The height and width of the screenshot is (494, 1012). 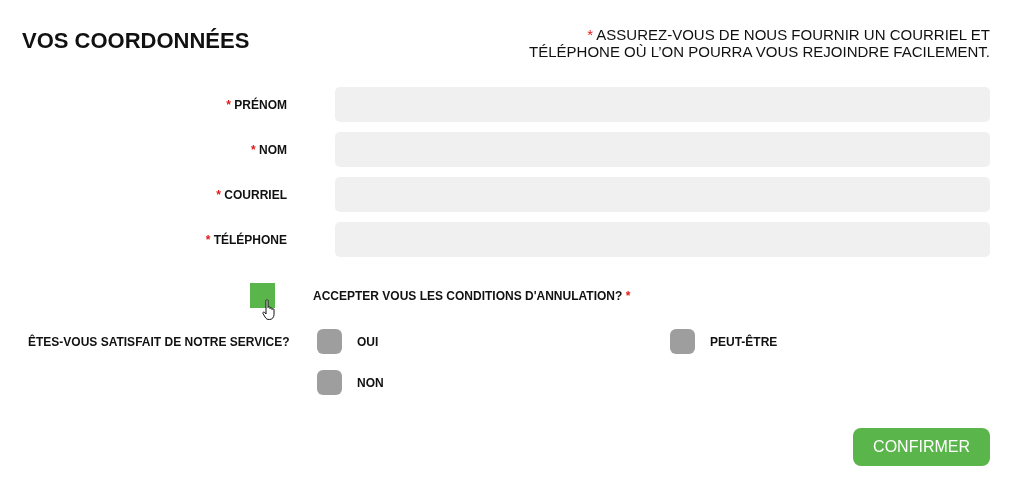 What do you see at coordinates (759, 43) in the screenshot?
I see `notice-text: * ASSUREZ-VOUS DE NOUS FOURNIR UN COURRIEL ET TÉLÉPHONE OÙ L’ON POURRA VOUS REJOINDRE FACILEMENT.` at bounding box center [759, 43].